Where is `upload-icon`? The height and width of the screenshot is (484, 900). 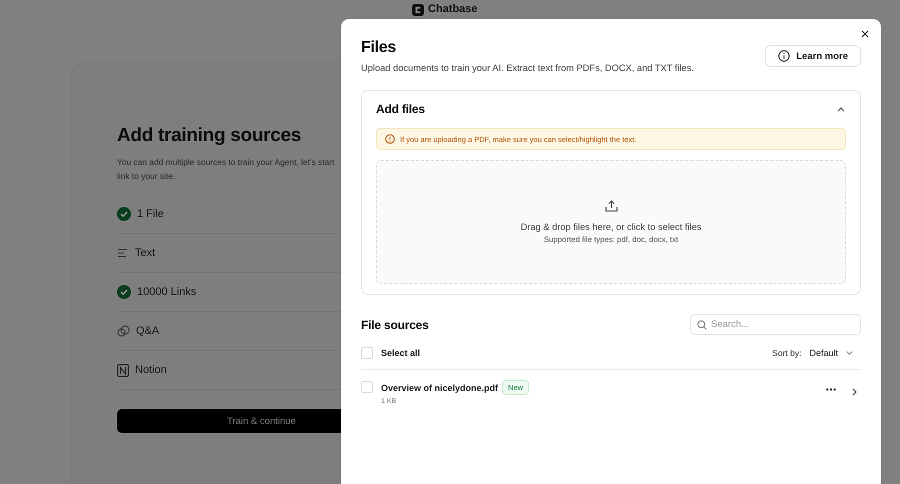 upload-icon is located at coordinates (611, 206).